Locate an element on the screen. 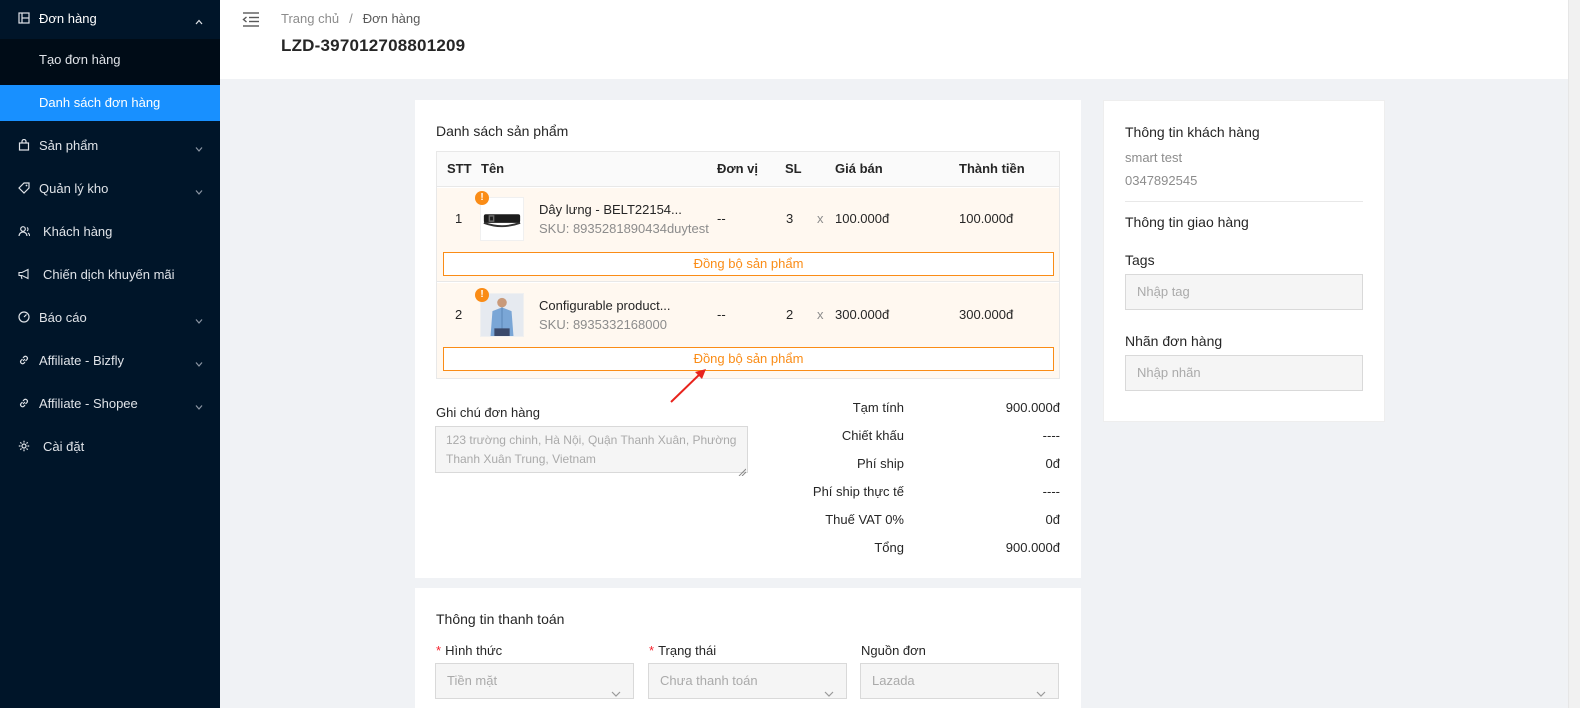  sidebar-item-label: Tạo đơn hàng is located at coordinates (80, 59).